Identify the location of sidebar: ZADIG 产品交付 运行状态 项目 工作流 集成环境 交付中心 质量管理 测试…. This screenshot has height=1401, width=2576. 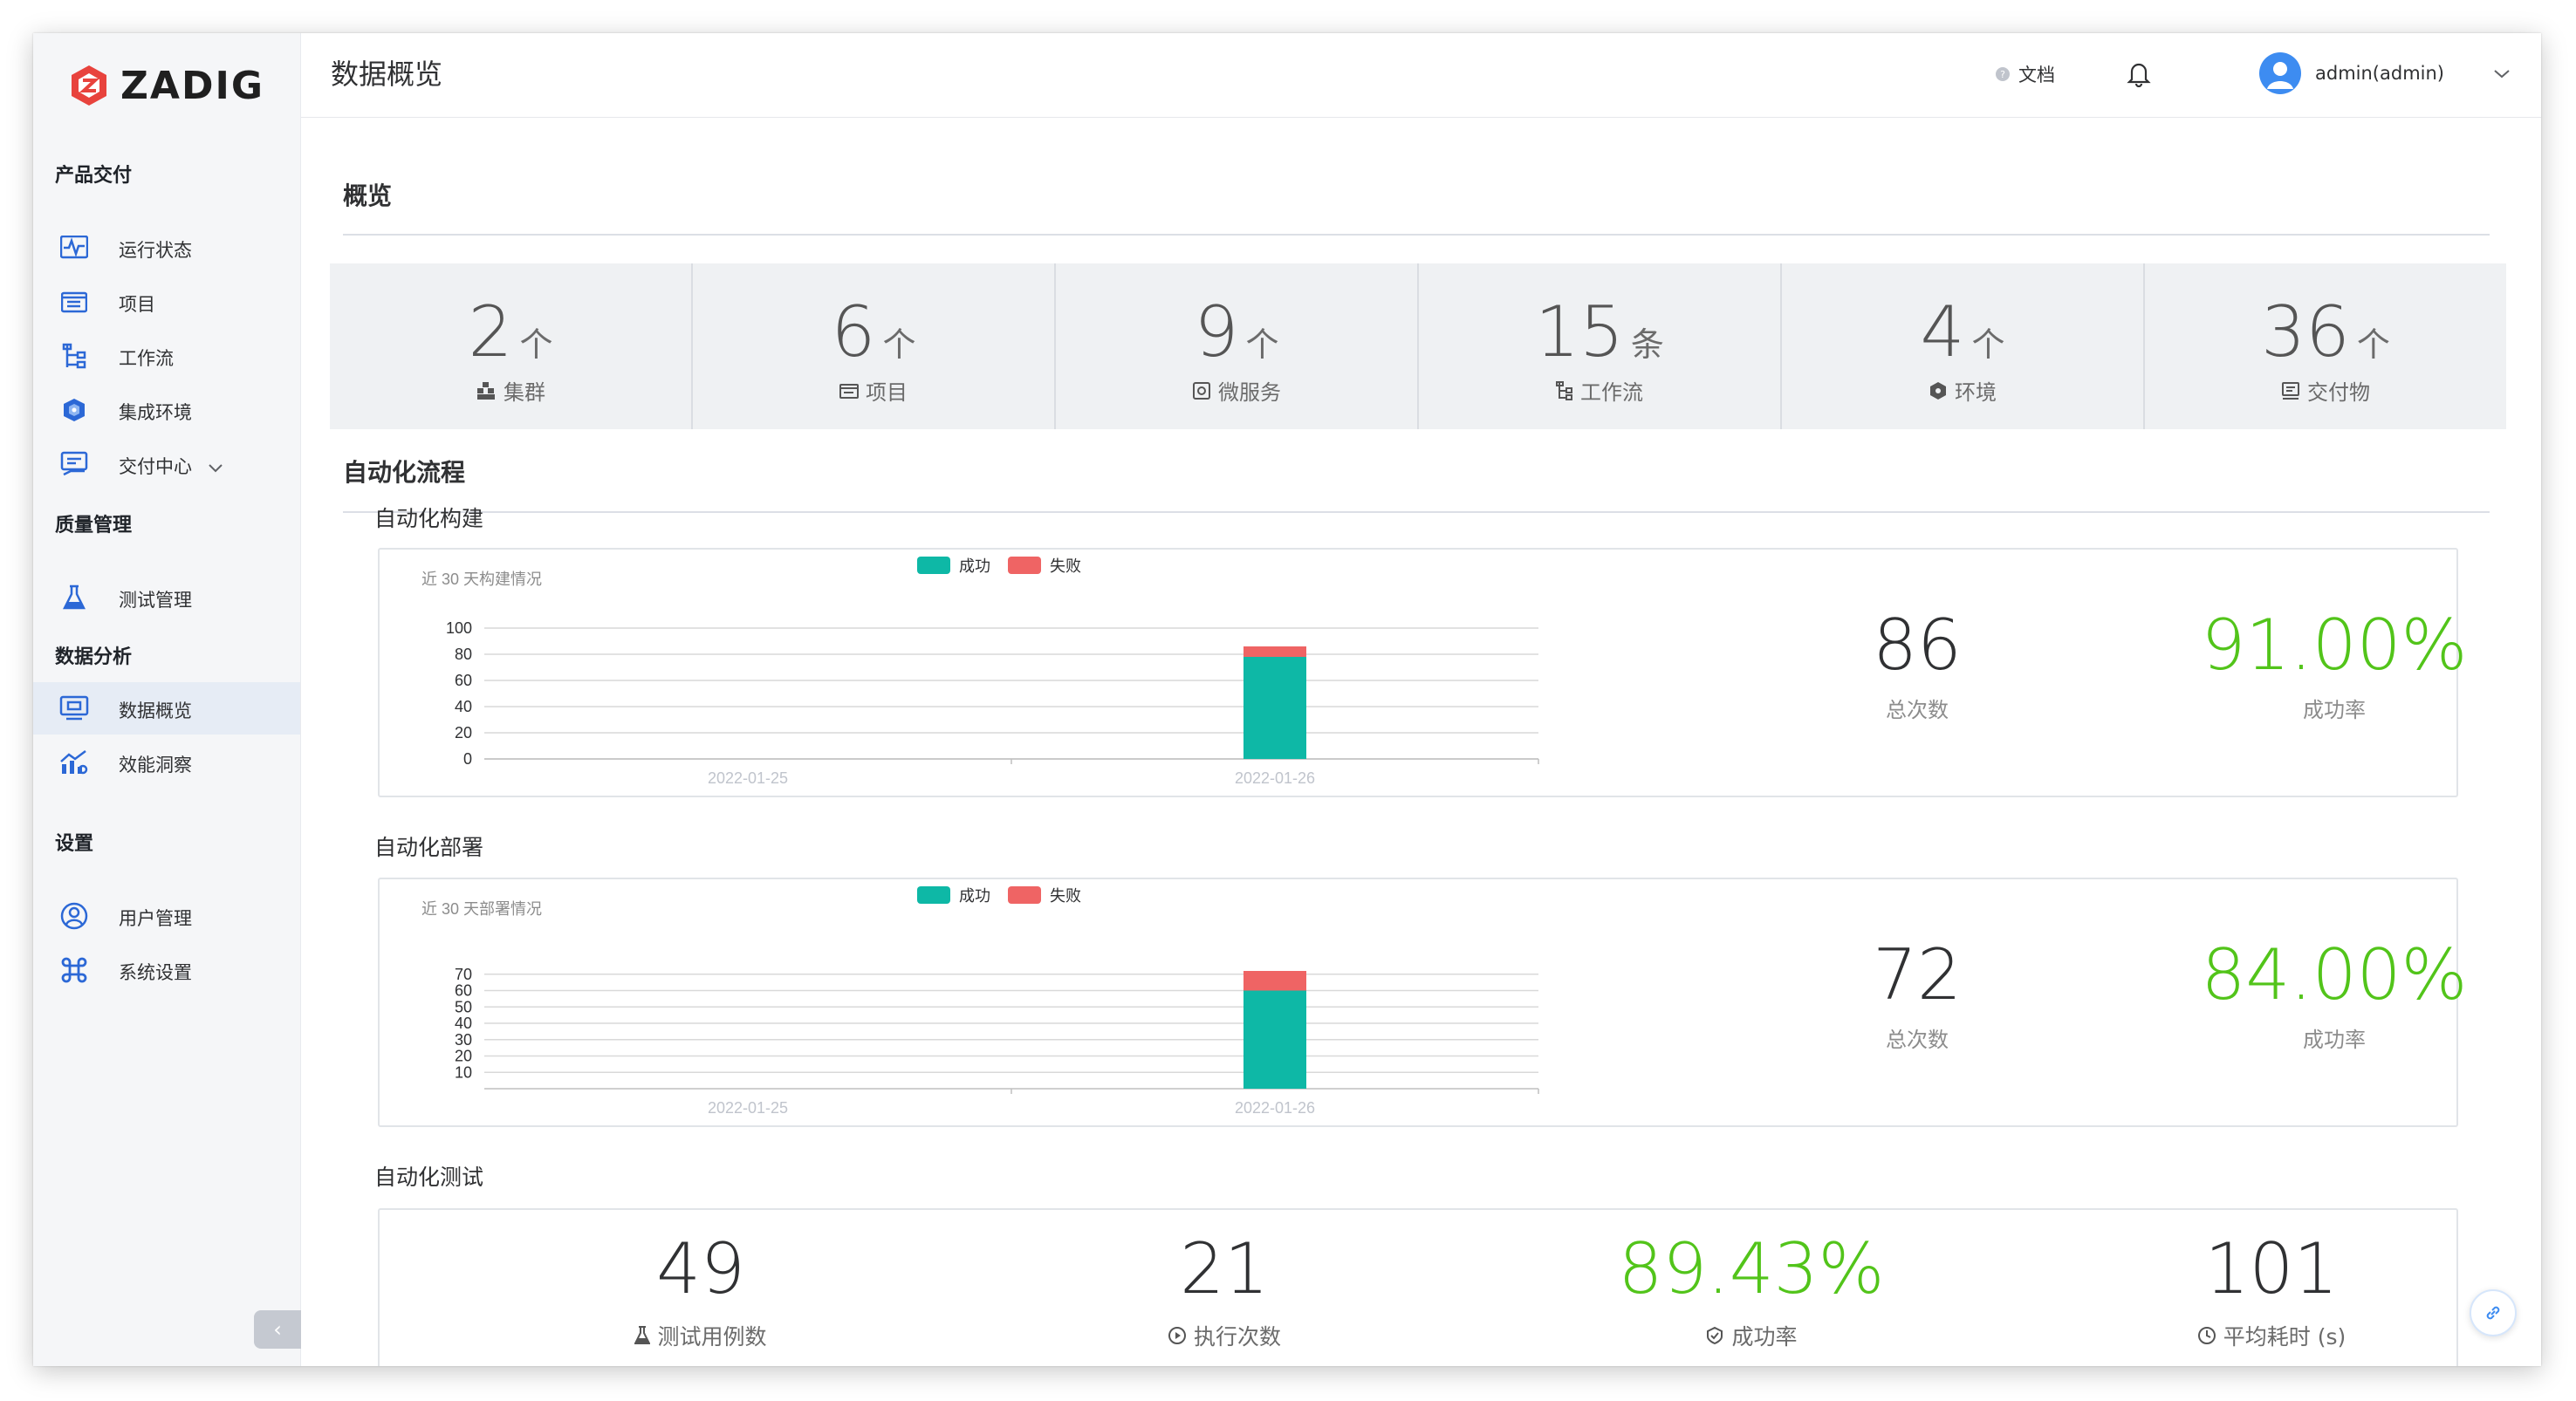
(167, 699).